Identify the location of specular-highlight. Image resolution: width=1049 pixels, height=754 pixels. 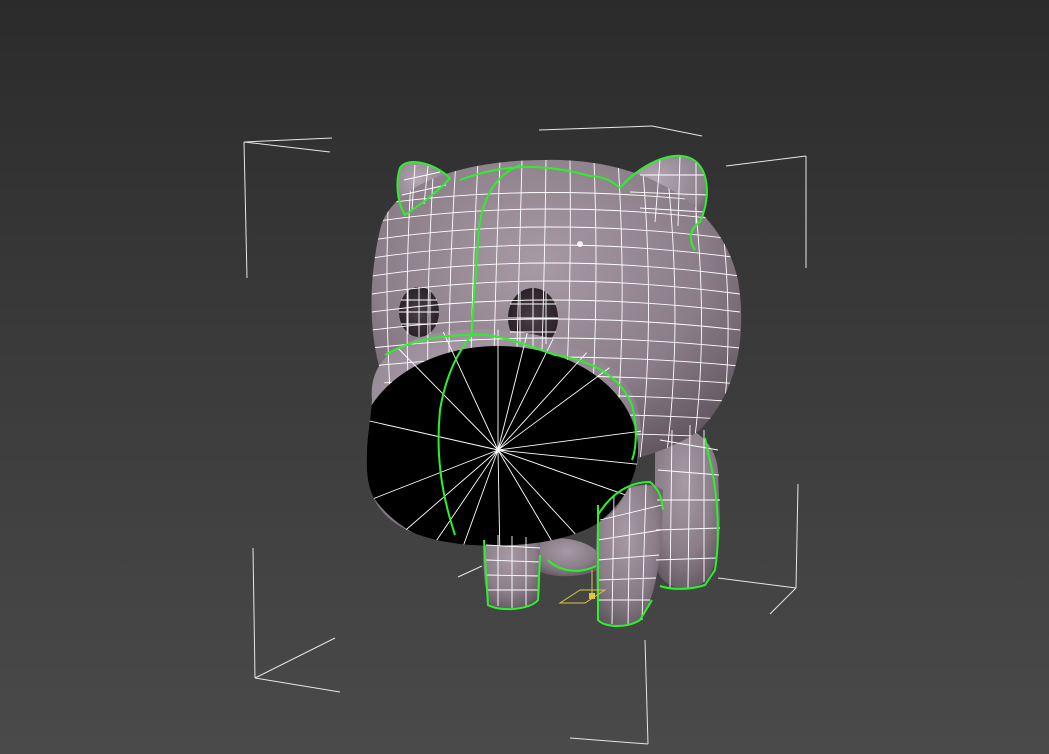
(580, 244).